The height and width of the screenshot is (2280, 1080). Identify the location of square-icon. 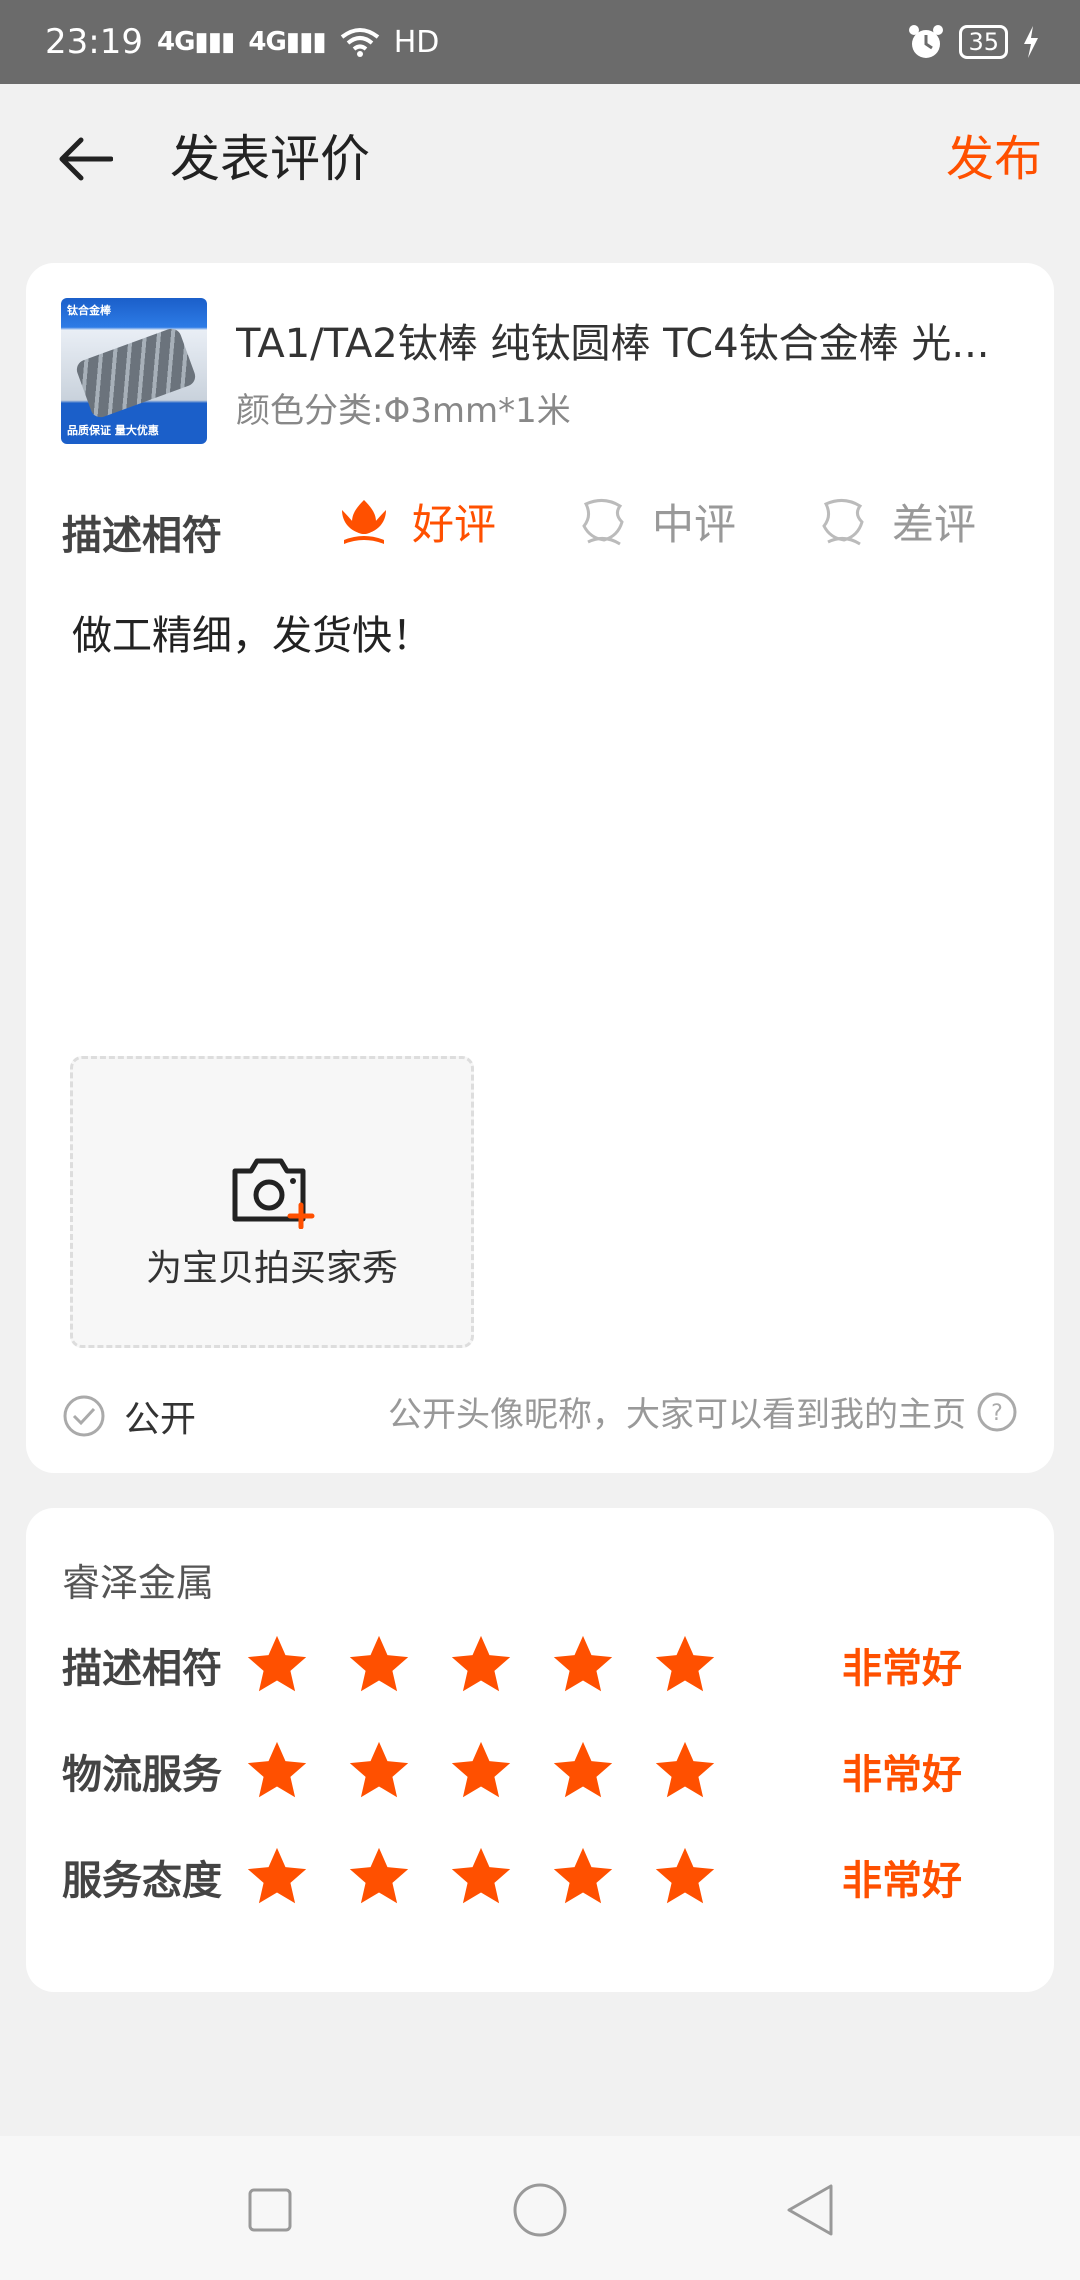
(270, 2210).